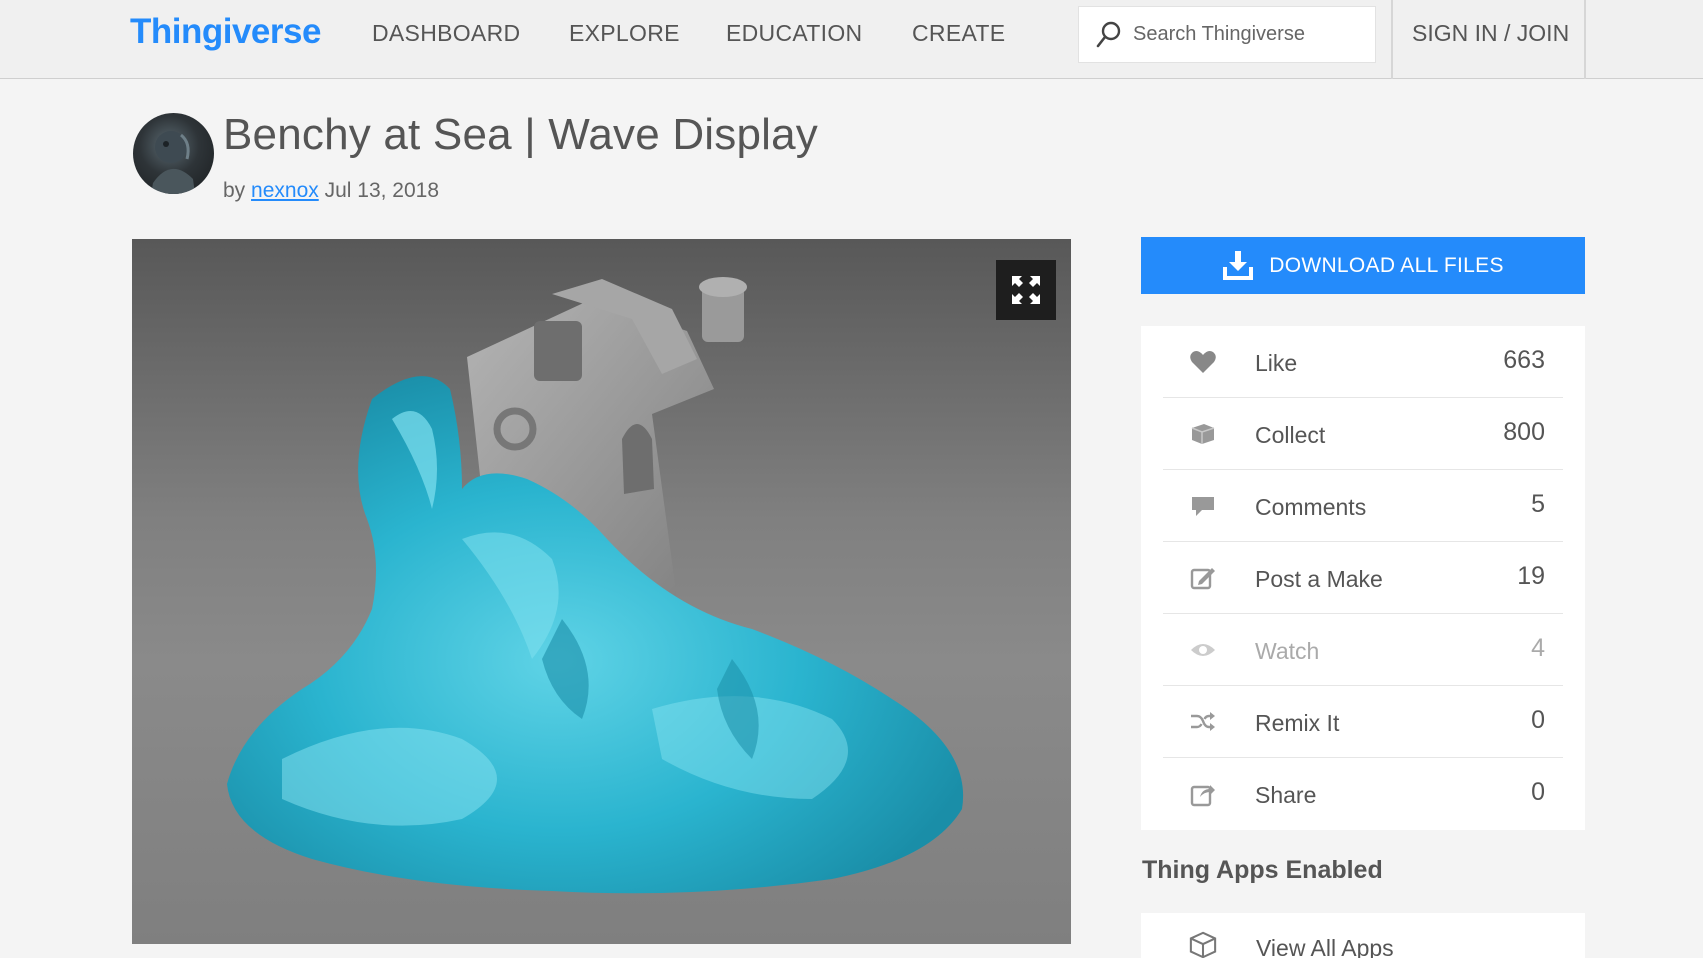 This screenshot has width=1703, height=958. Describe the element at coordinates (1311, 507) in the screenshot. I see `comments-label: Comments` at that location.